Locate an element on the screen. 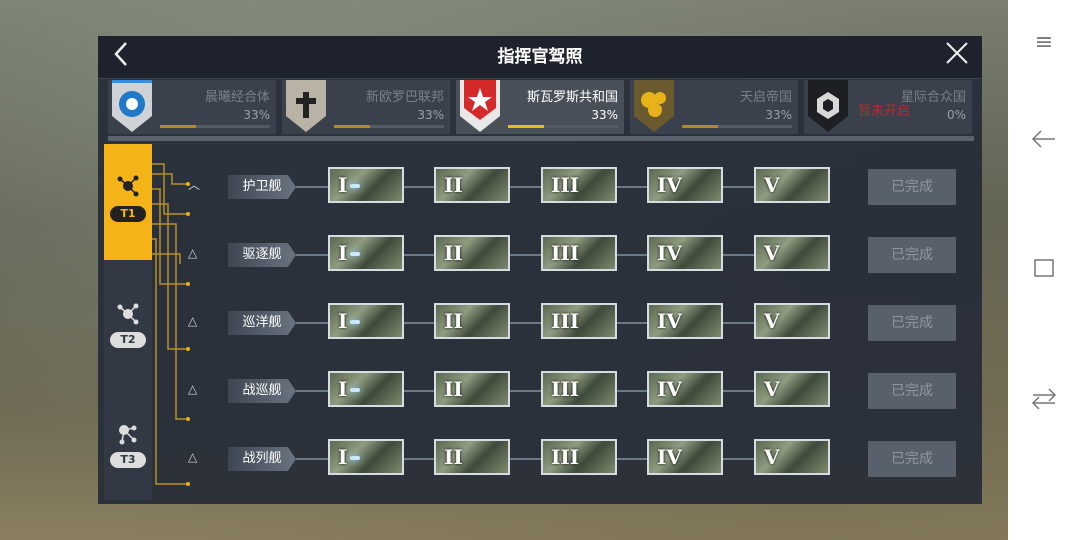  expand-arrow-icon: ︿ is located at coordinates (195, 185).